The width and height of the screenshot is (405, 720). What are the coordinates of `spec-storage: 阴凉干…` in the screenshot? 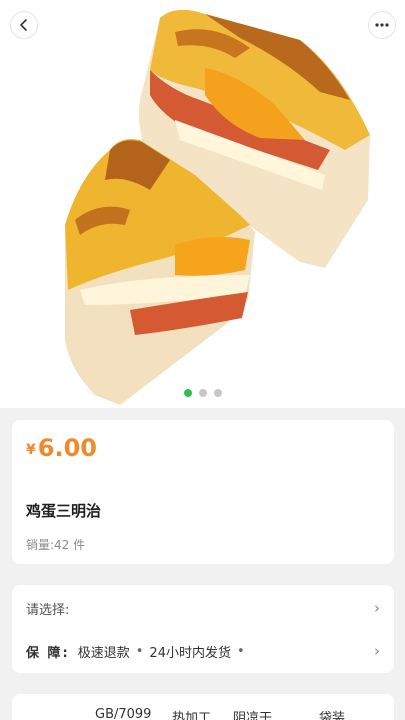 It's located at (259, 715).